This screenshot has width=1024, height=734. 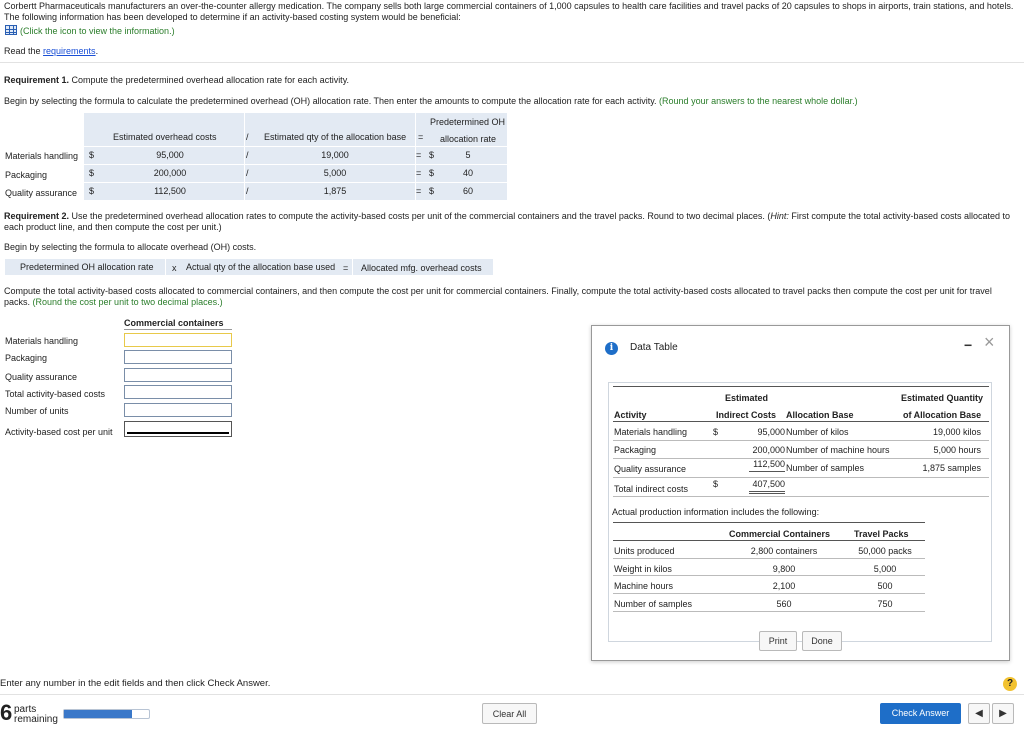 I want to click on t2-cc: 2,100, so click(x=784, y=586).